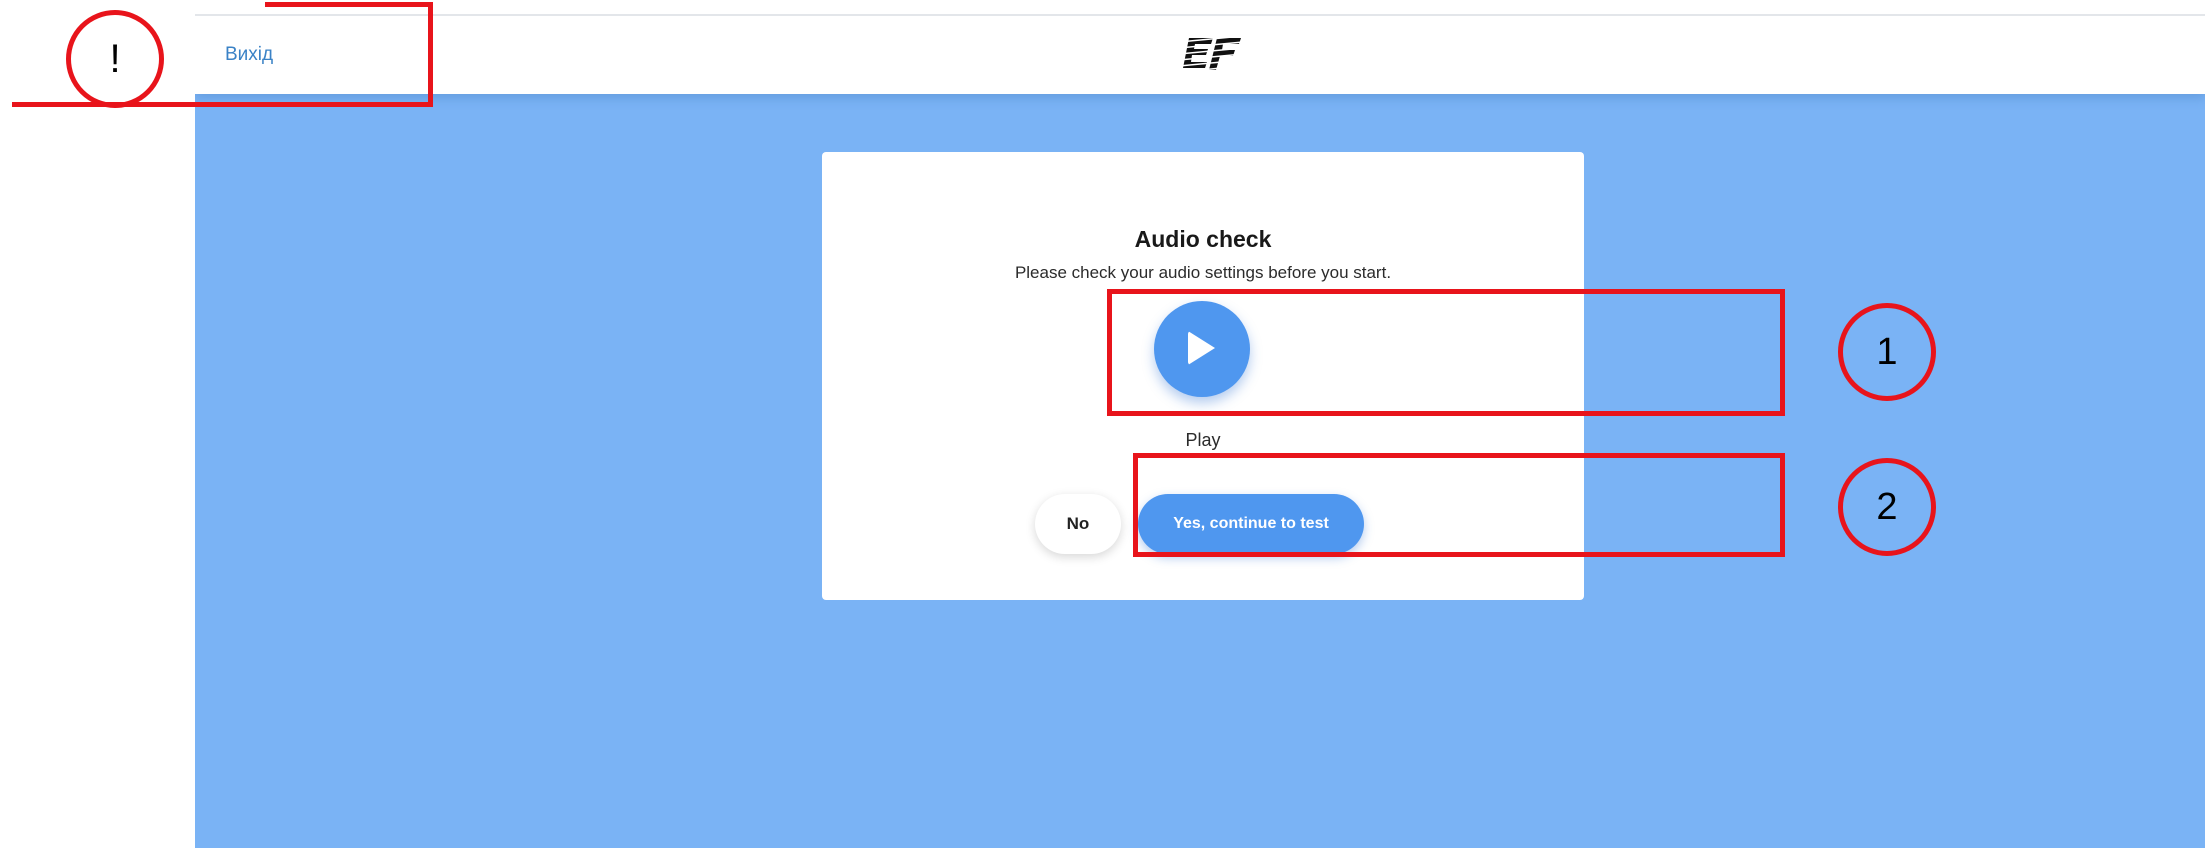  Describe the element at coordinates (430, 54) in the screenshot. I see `annotation-right-line` at that location.